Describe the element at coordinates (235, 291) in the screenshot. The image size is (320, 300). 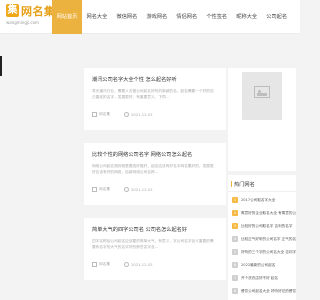
I see `rank-badge: 8` at that location.